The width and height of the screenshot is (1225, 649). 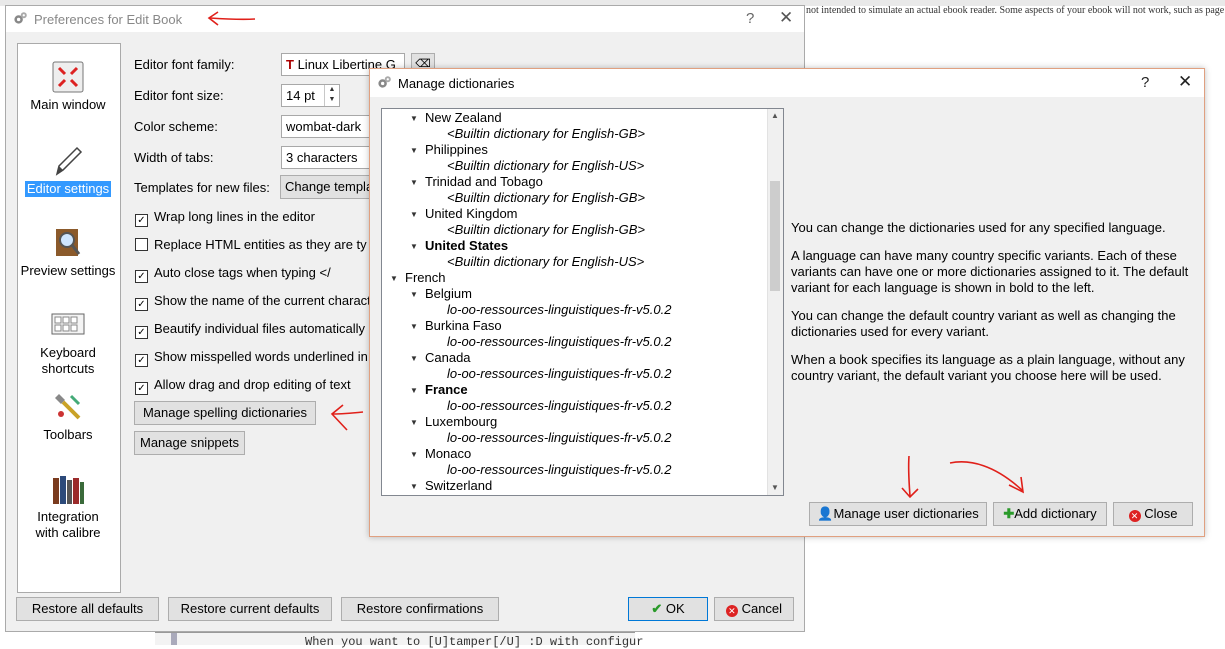 What do you see at coordinates (463, 118) in the screenshot?
I see `tree-country-item: New Zealand` at bounding box center [463, 118].